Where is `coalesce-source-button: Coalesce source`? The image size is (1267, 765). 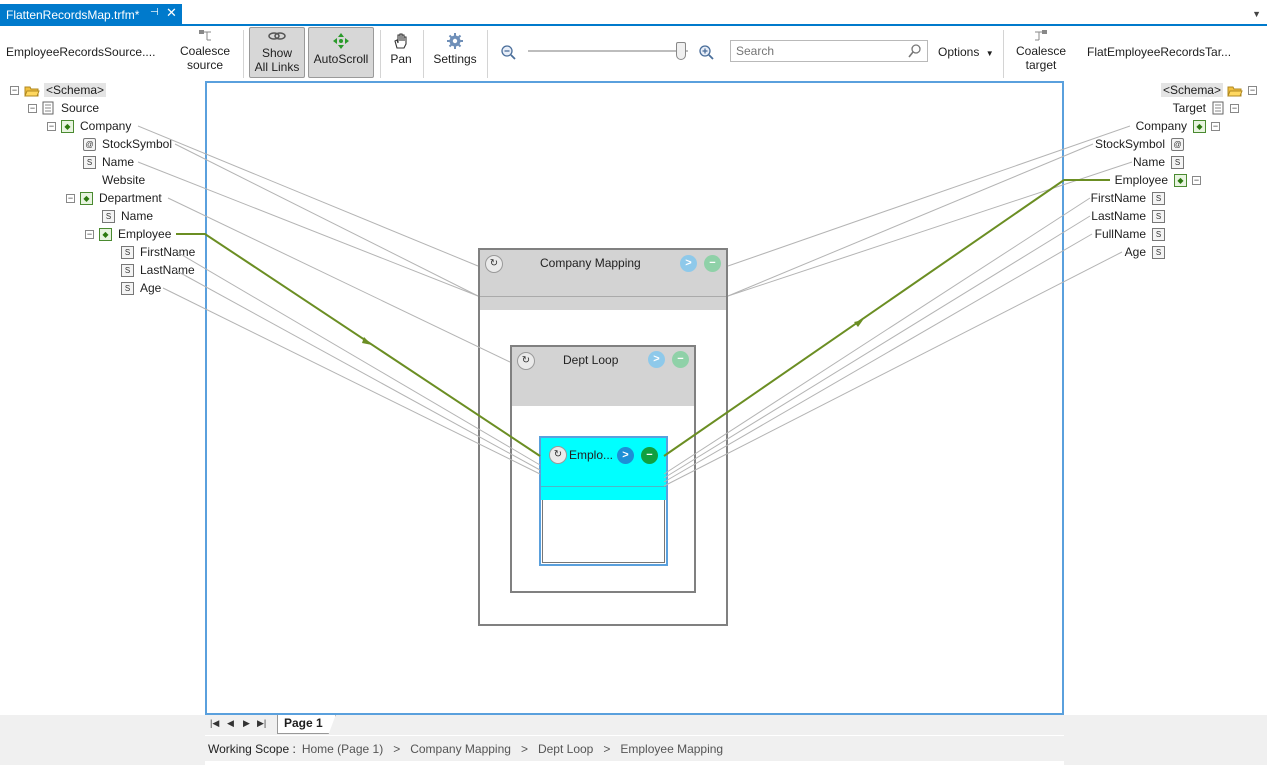
coalesce-source-button: Coalesce source is located at coordinates (205, 50).